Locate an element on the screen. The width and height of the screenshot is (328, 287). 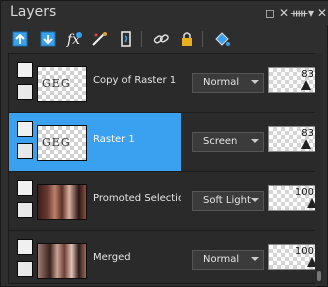
new-mask-layer-icon is located at coordinates (48, 39).